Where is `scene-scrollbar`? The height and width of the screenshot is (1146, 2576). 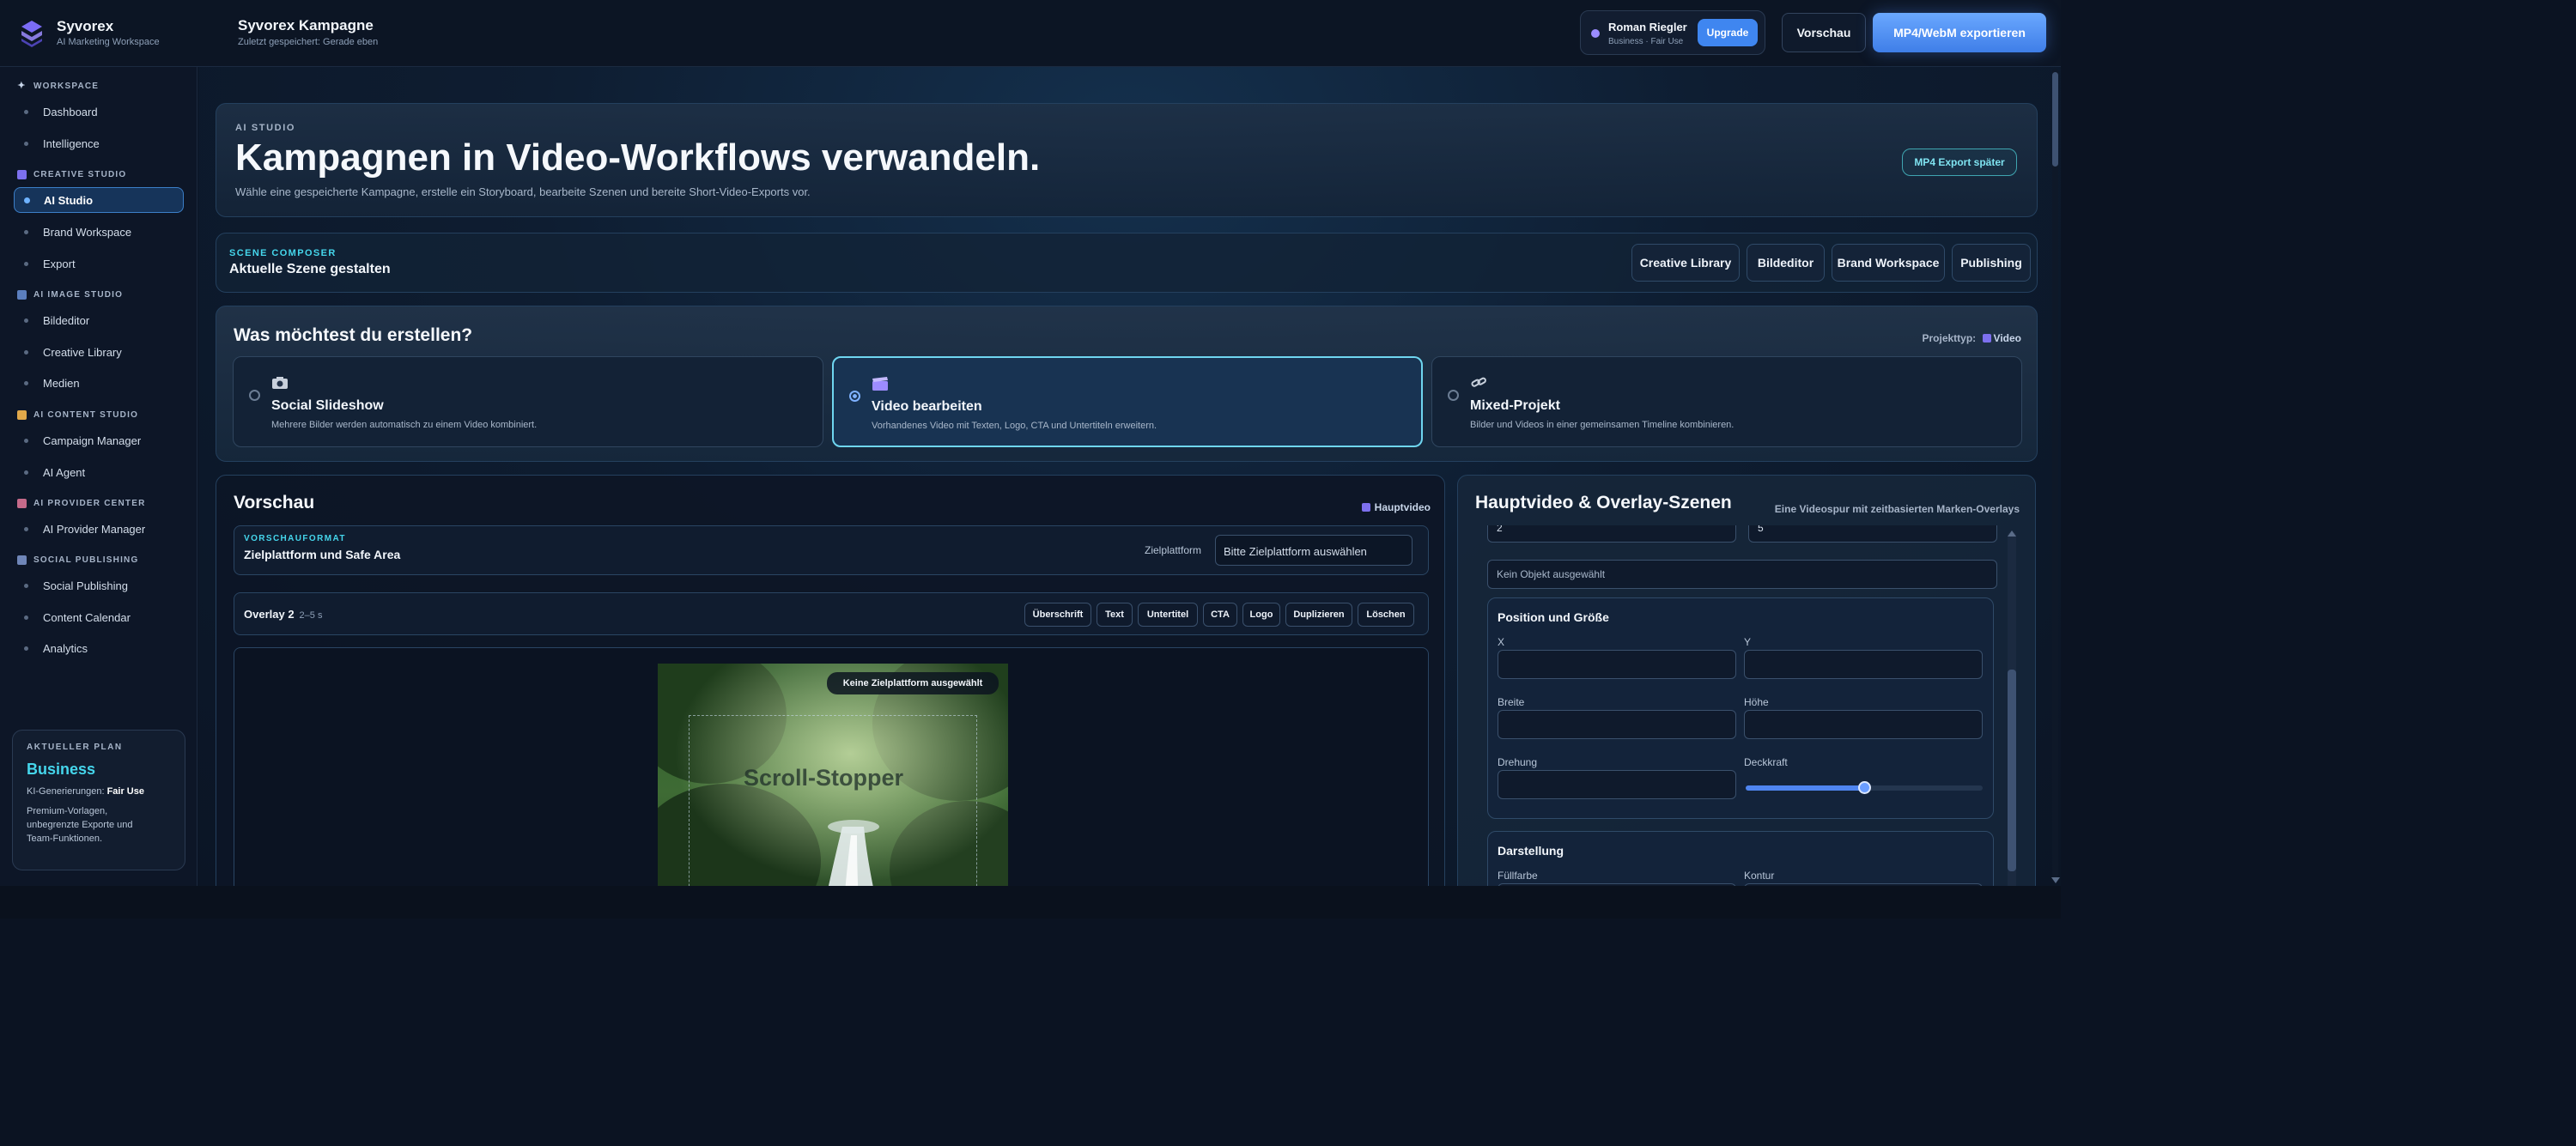
scene-scrollbar is located at coordinates (2012, 709).